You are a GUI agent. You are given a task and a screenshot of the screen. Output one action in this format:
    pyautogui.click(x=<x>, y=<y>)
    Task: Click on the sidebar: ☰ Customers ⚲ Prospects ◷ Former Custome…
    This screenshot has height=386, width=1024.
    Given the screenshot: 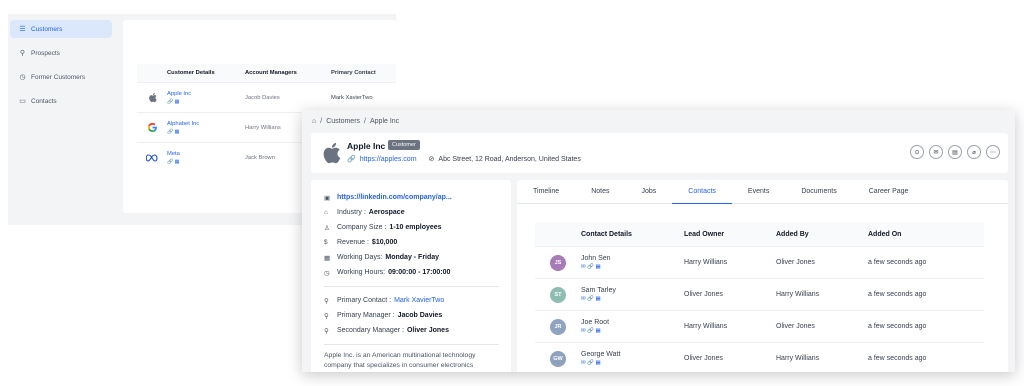 What is the action you would take?
    pyautogui.click(x=64, y=119)
    